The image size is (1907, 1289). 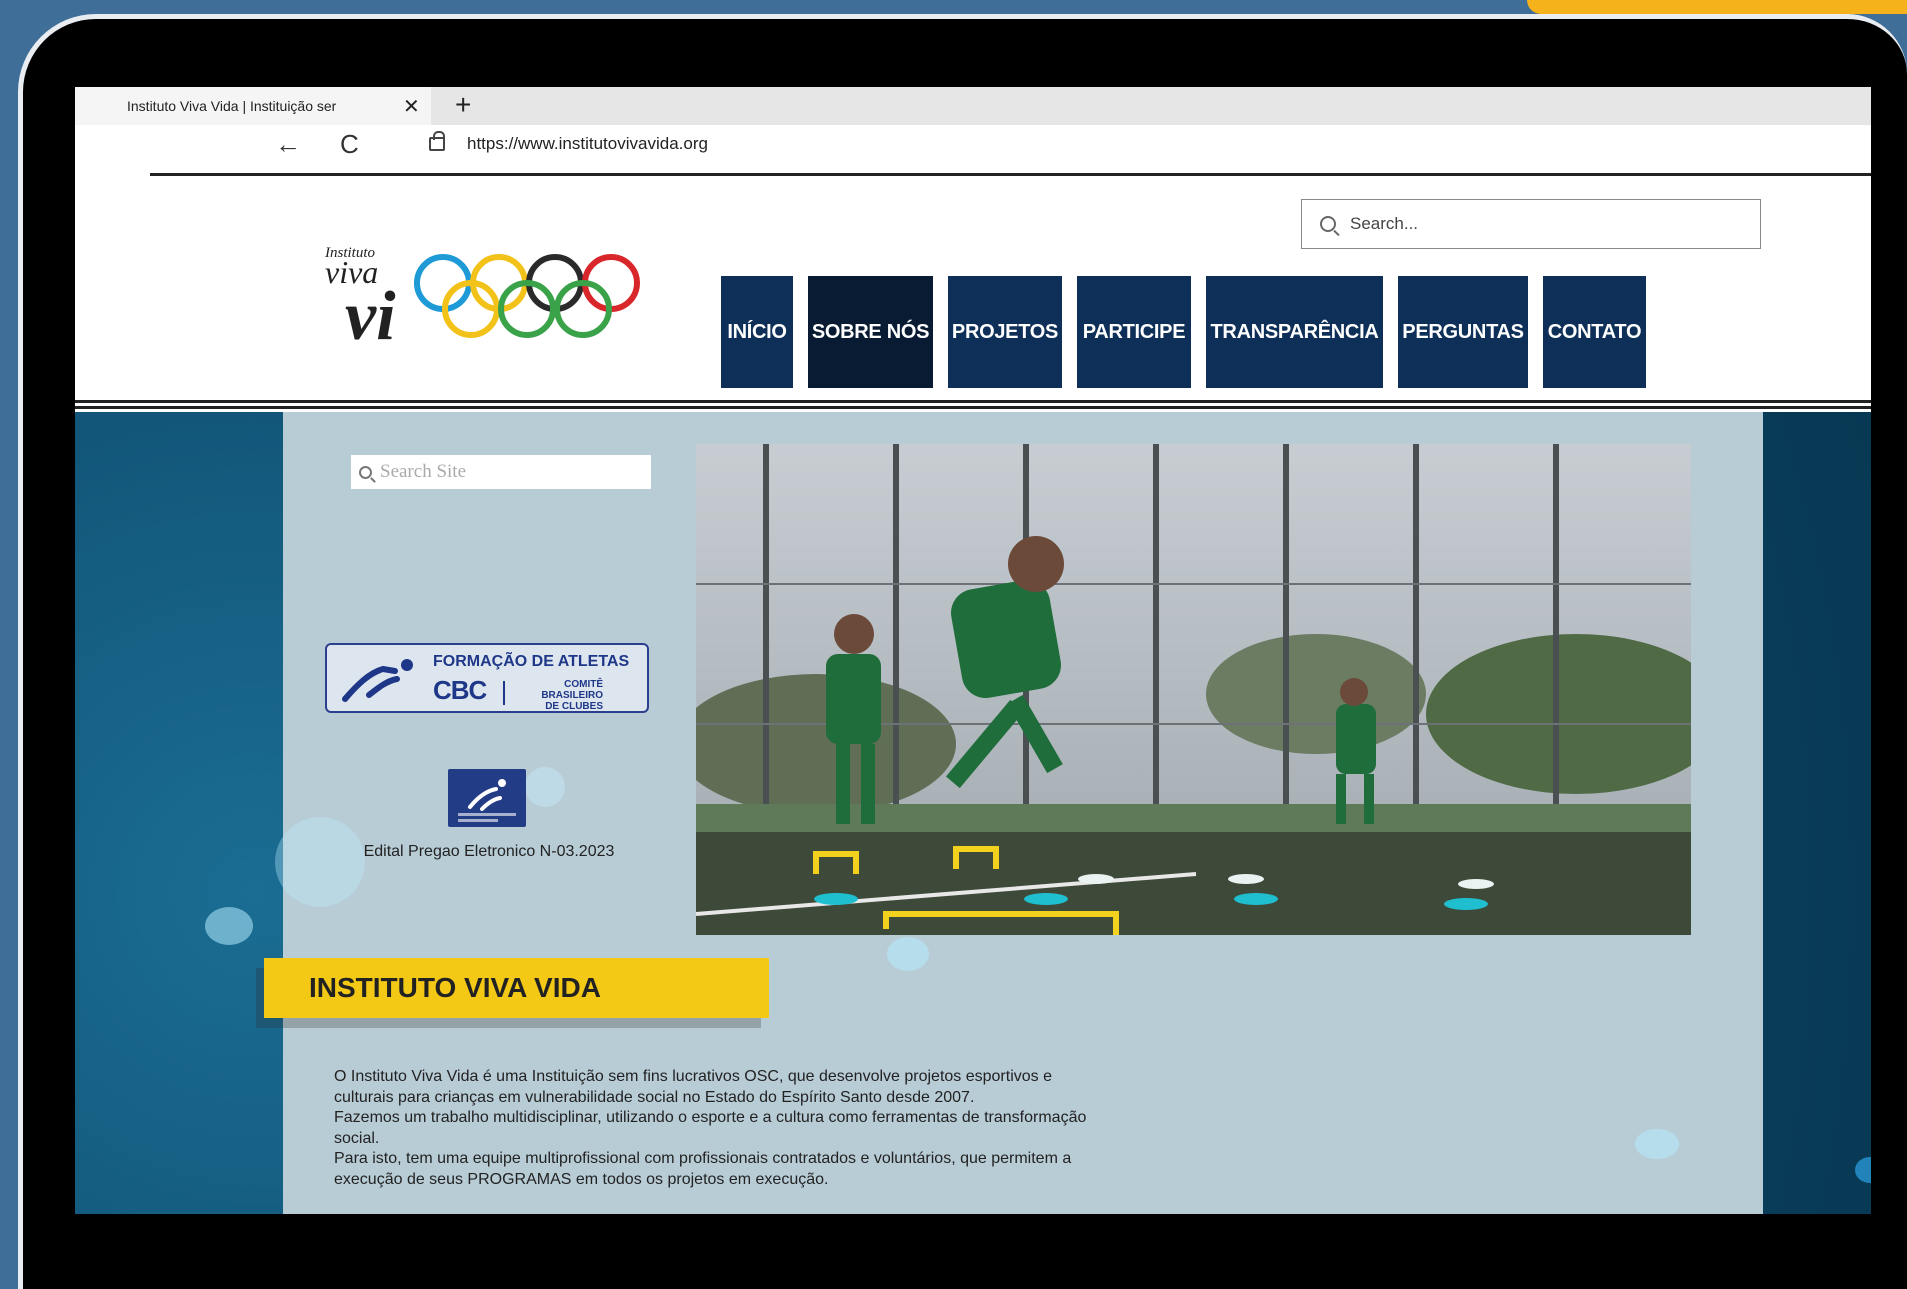 I want to click on lock-icon, so click(x=437, y=141).